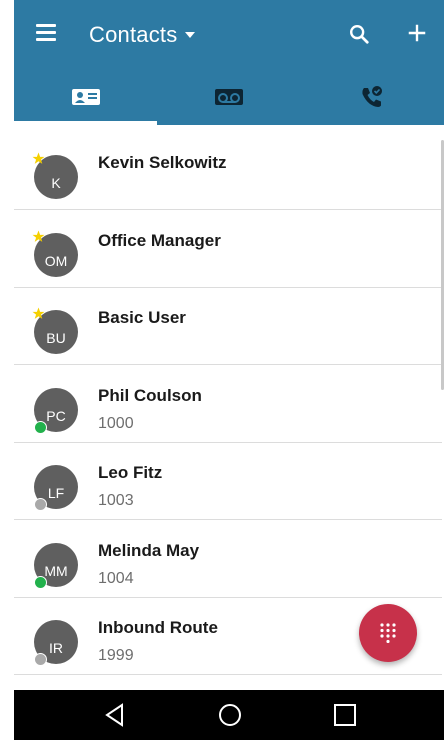 This screenshot has width=444, height=740. What do you see at coordinates (162, 162) in the screenshot?
I see `contact-name: Kevin Selkowitz` at bounding box center [162, 162].